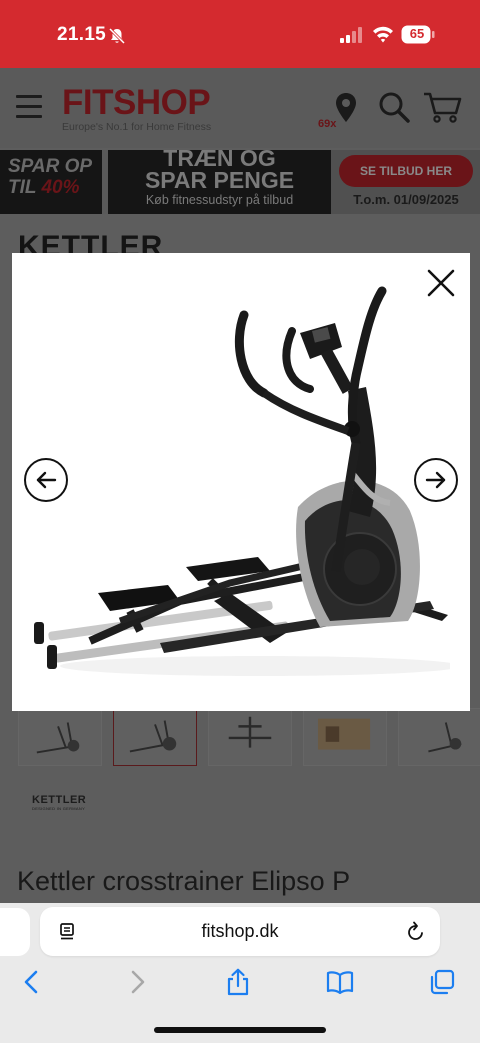  I want to click on url-text: fitshop.dk, so click(240, 931).